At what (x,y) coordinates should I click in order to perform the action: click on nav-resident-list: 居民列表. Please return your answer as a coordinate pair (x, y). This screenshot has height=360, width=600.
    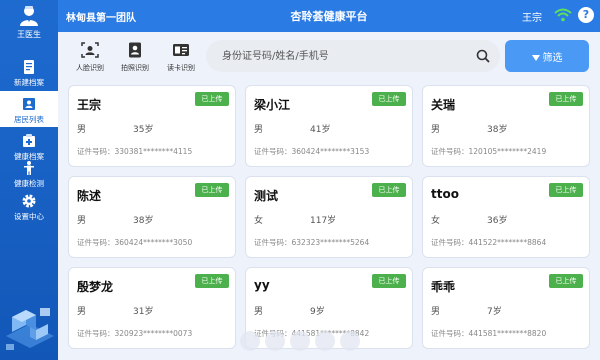
    Looking at the image, I should click on (29, 109).